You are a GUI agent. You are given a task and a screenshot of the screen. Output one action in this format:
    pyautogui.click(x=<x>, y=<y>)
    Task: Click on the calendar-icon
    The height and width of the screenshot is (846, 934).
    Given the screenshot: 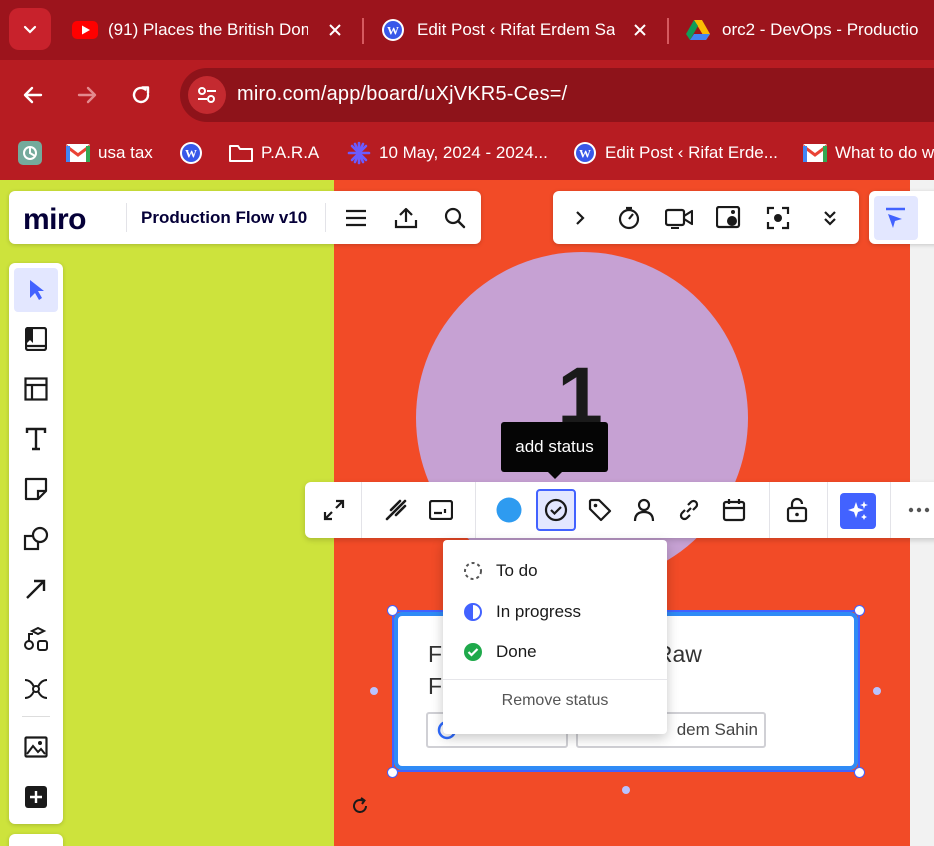 What is the action you would take?
    pyautogui.click(x=734, y=510)
    